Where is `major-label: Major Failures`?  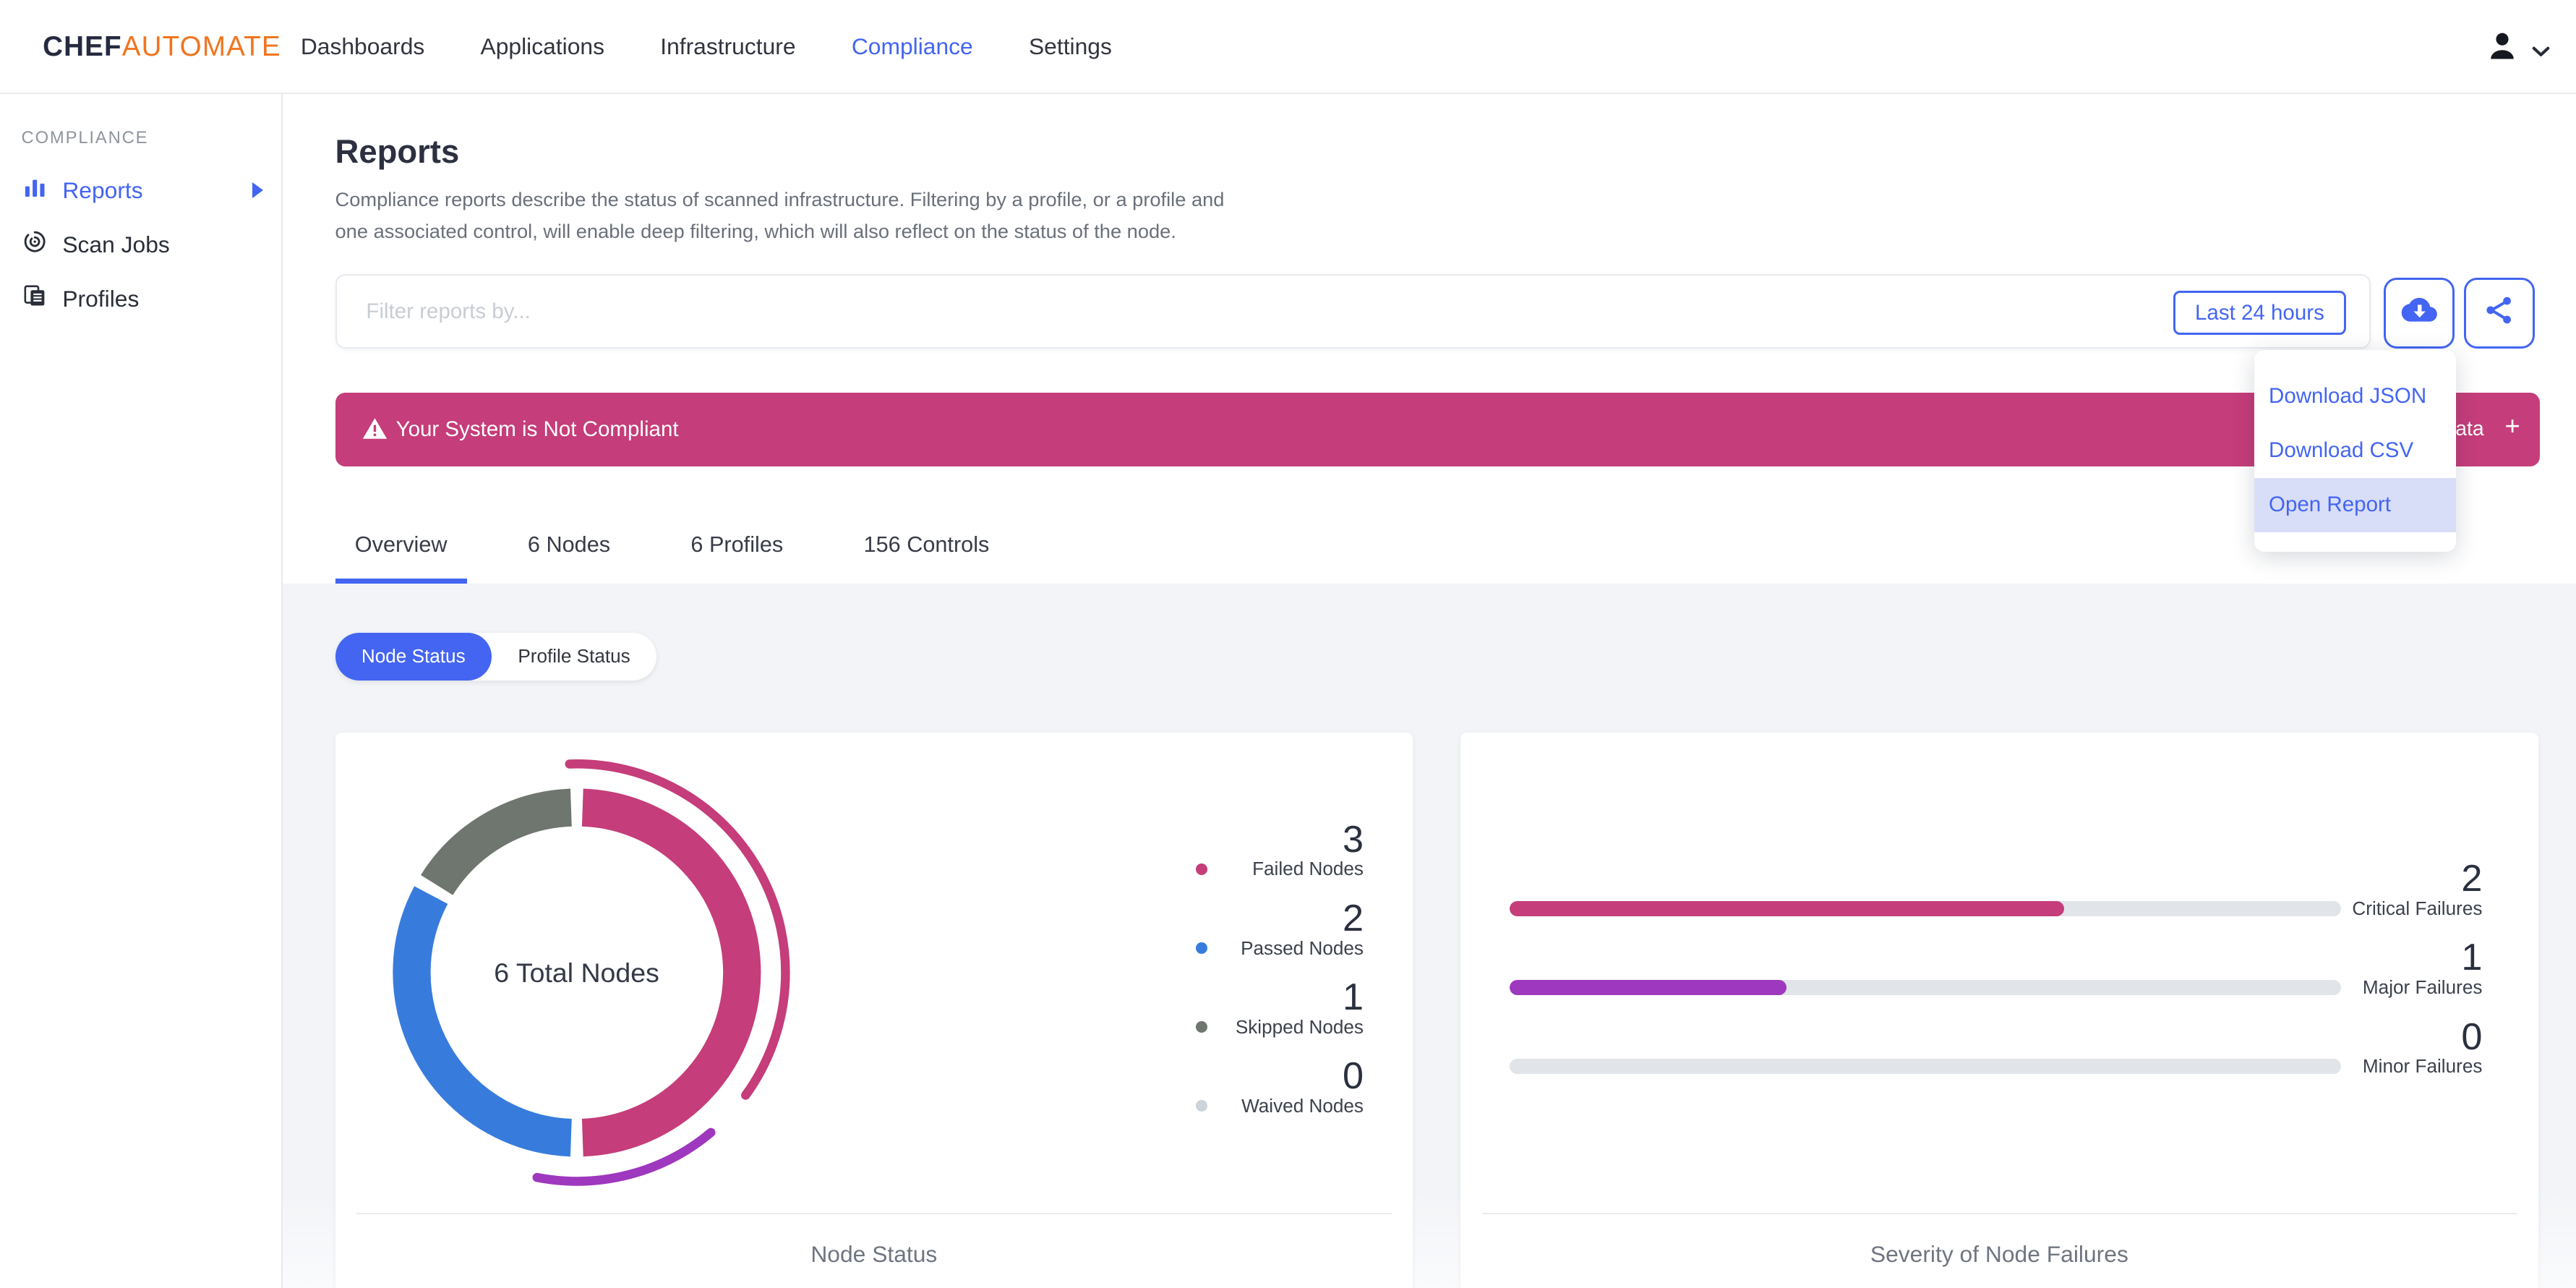
major-label: Major Failures is located at coordinates (2423, 987).